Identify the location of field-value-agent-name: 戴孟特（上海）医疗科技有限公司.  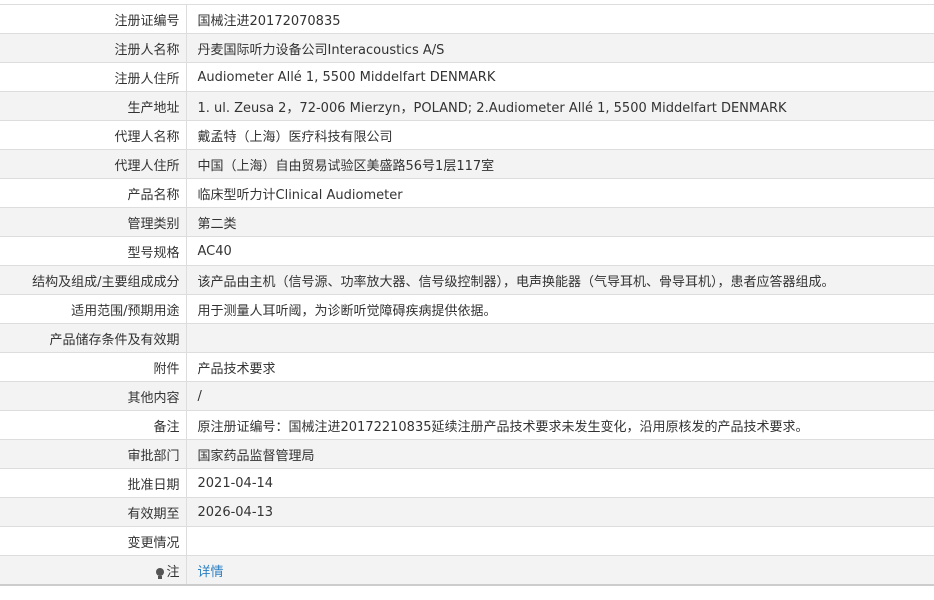
(560, 135).